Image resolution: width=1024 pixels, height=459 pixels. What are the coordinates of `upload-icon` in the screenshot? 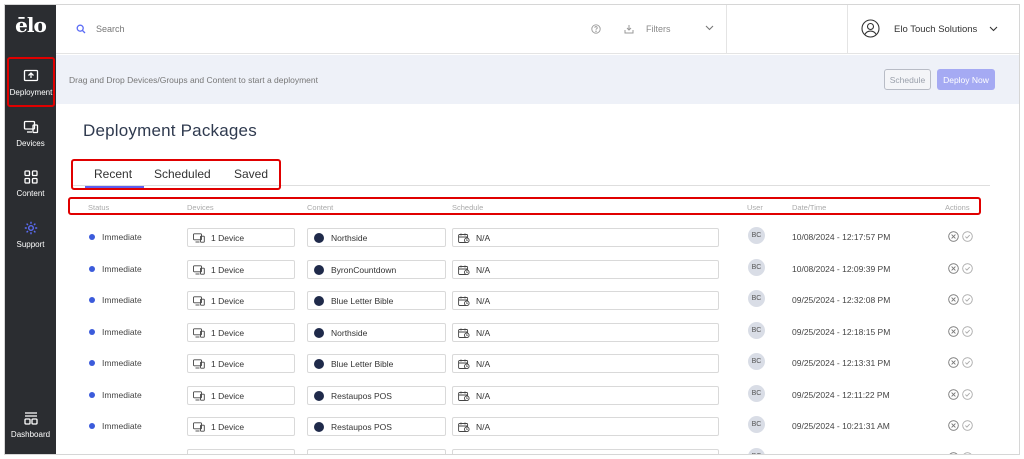 It's located at (31, 75).